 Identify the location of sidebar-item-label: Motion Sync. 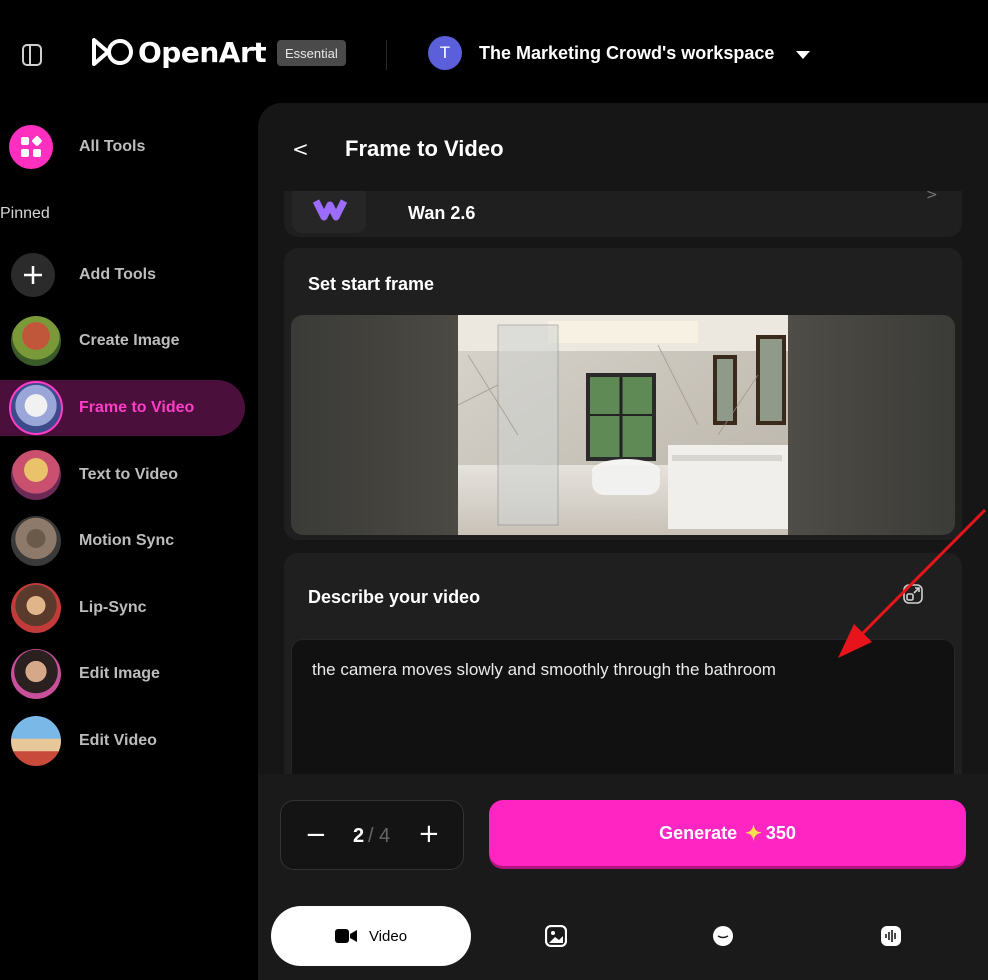
(127, 540).